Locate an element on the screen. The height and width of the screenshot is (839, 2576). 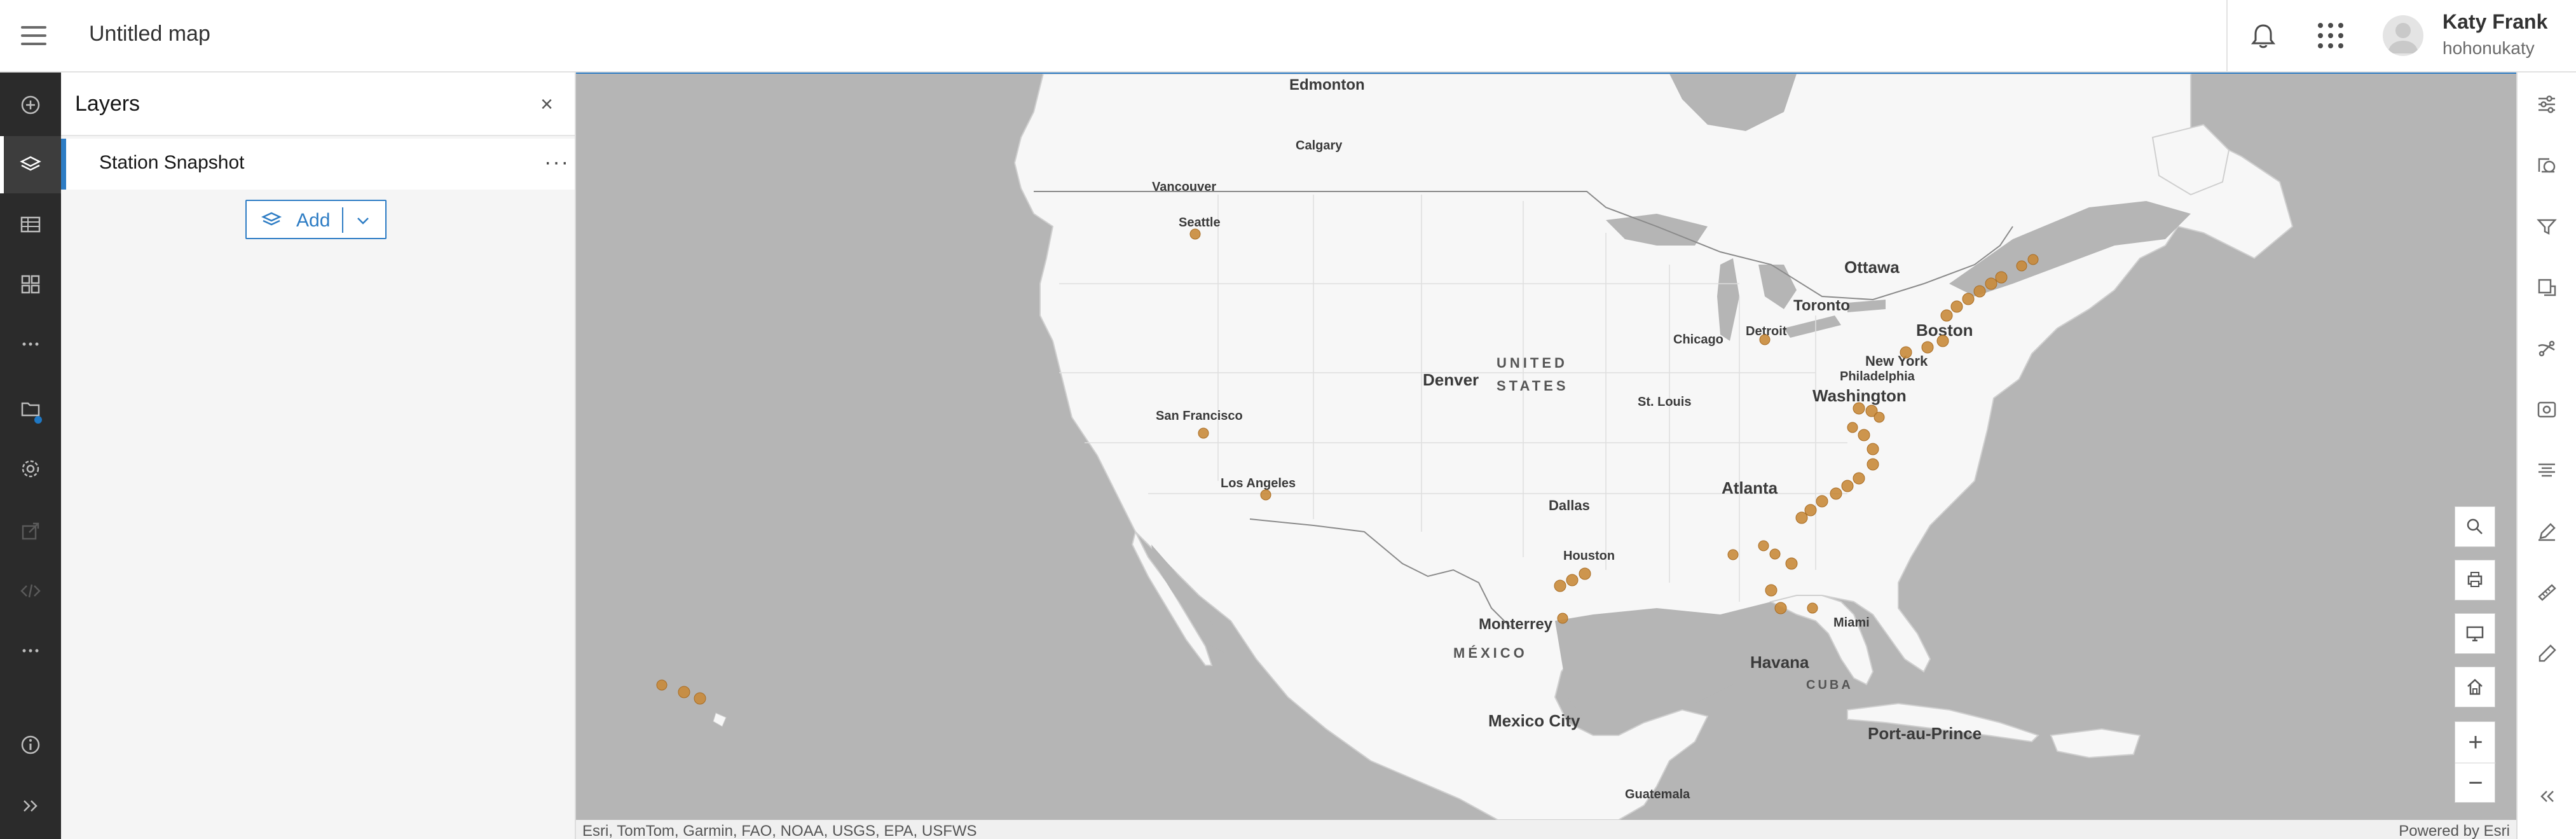
label-ottawa: Ottawa is located at coordinates (1872, 267).